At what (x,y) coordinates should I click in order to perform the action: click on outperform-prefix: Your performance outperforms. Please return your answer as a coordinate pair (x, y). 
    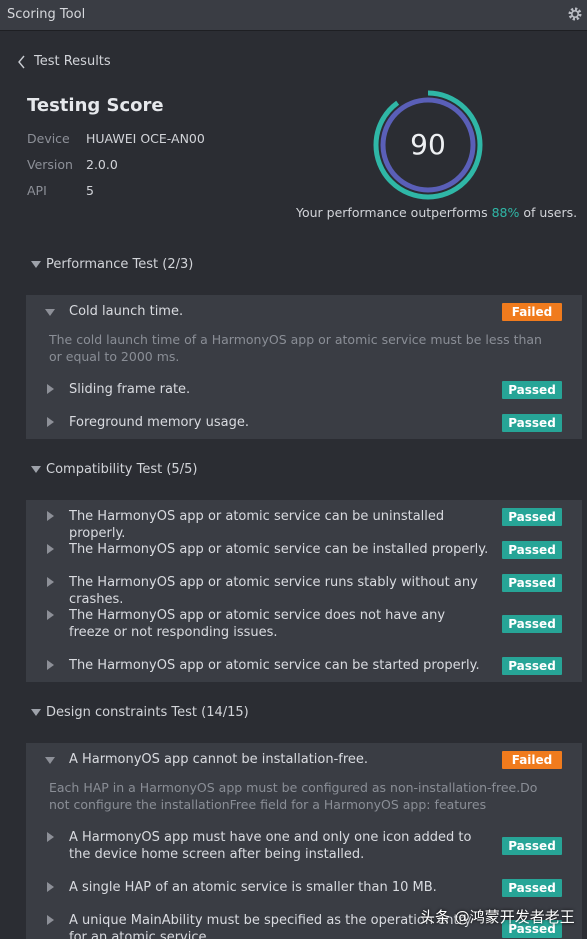
    Looking at the image, I should click on (394, 212).